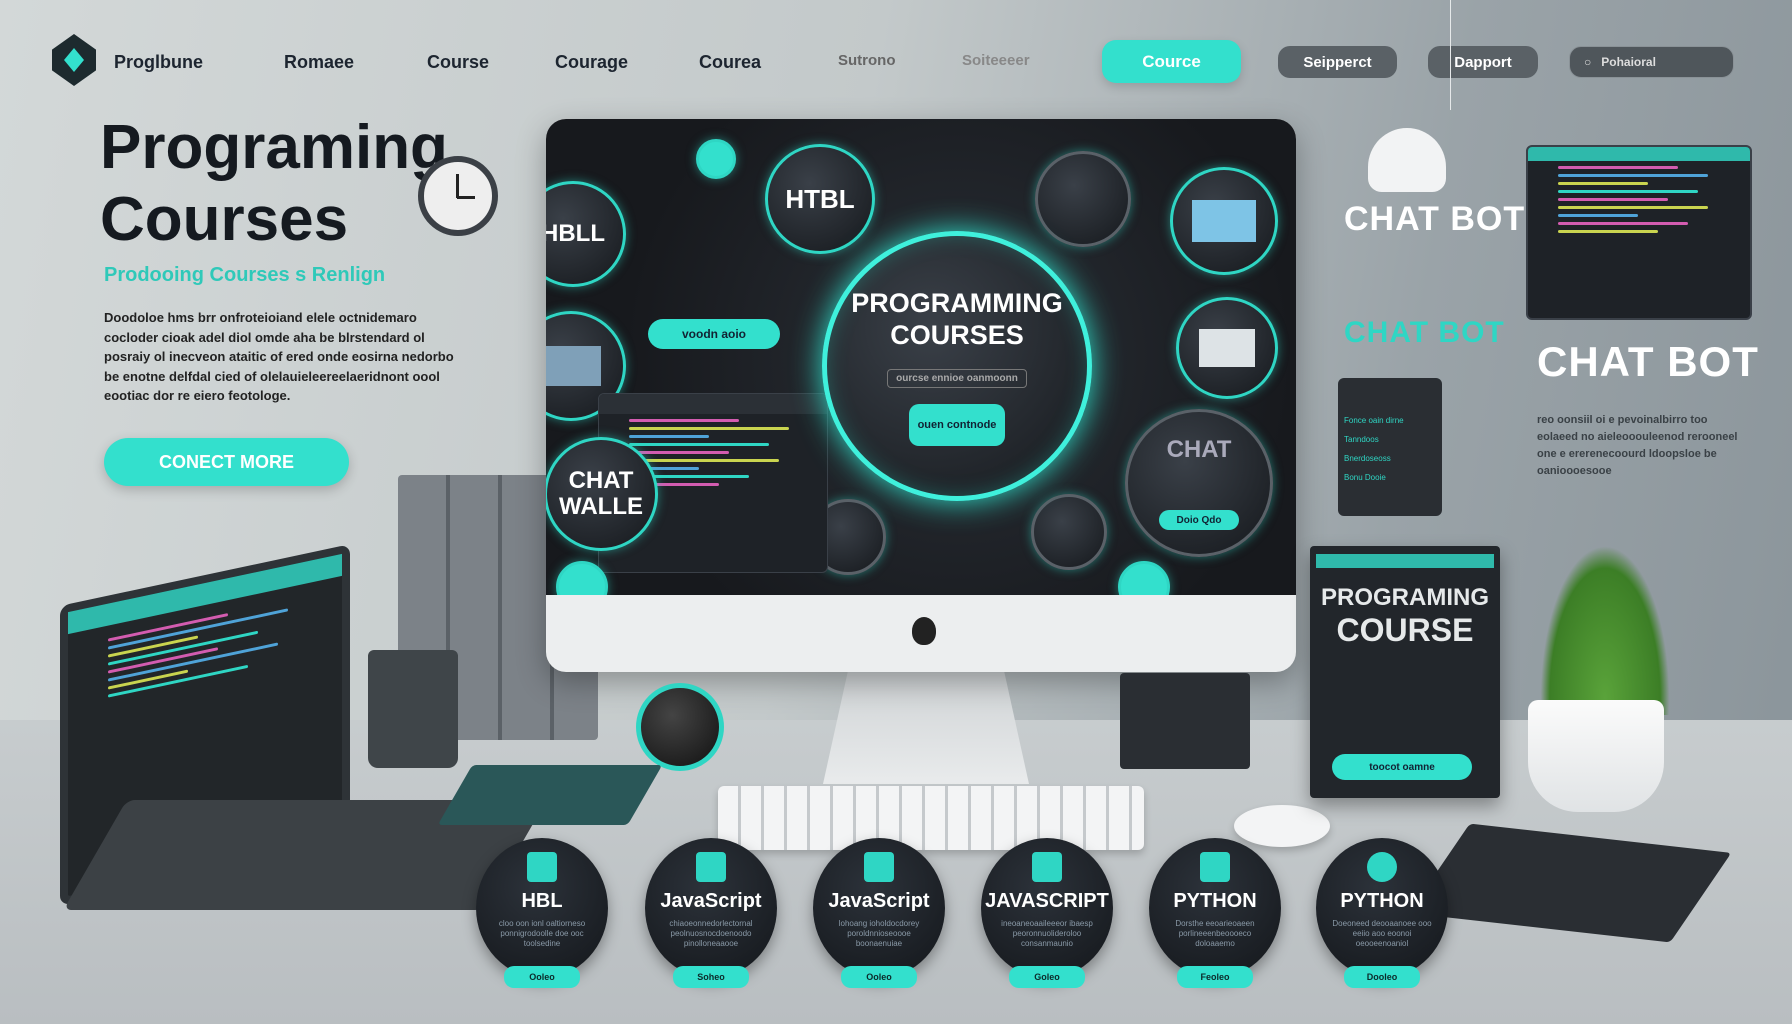  What do you see at coordinates (74, 60) in the screenshot?
I see `brand-logo-icon` at bounding box center [74, 60].